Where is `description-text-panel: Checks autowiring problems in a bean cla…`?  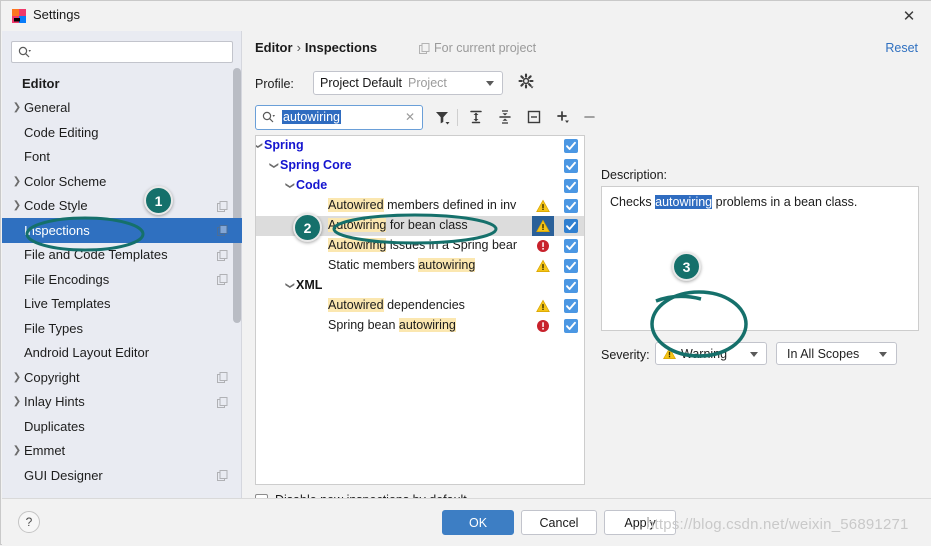 description-text-panel: Checks autowiring problems in a bean cla… is located at coordinates (760, 258).